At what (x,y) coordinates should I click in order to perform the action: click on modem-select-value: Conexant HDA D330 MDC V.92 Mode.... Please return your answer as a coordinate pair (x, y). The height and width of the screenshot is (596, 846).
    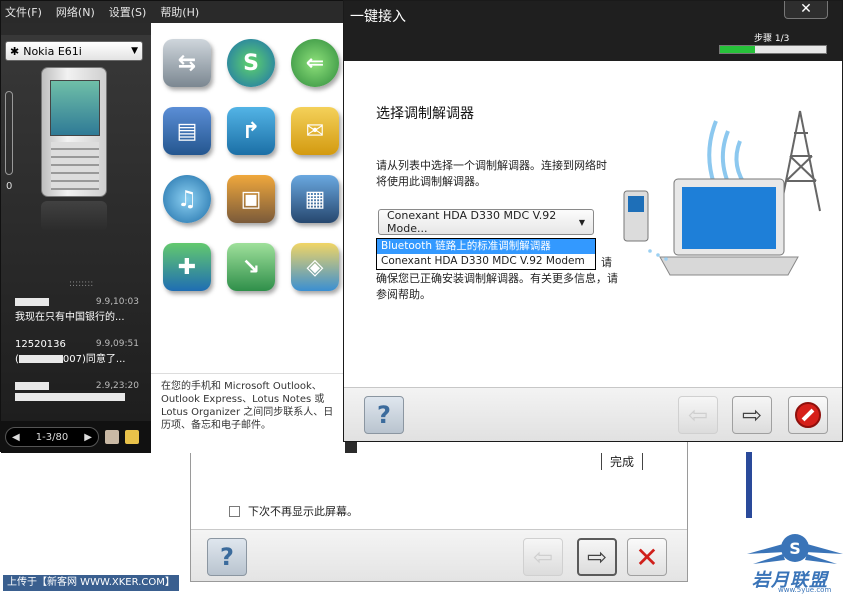
    Looking at the image, I should click on (472, 222).